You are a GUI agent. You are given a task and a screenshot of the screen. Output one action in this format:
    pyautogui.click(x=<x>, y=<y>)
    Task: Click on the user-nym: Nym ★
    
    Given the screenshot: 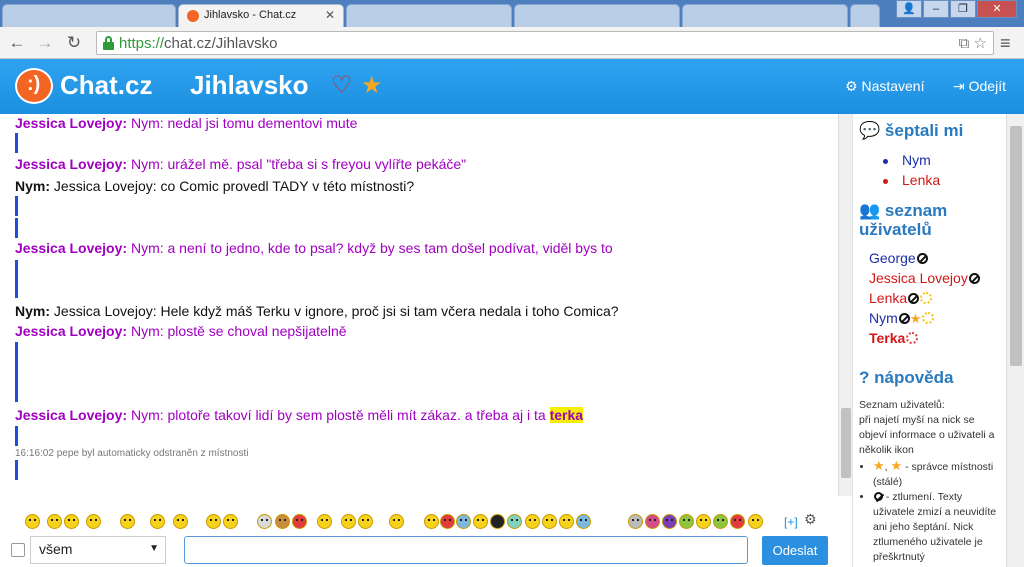 What is the action you would take?
    pyautogui.click(x=902, y=318)
    